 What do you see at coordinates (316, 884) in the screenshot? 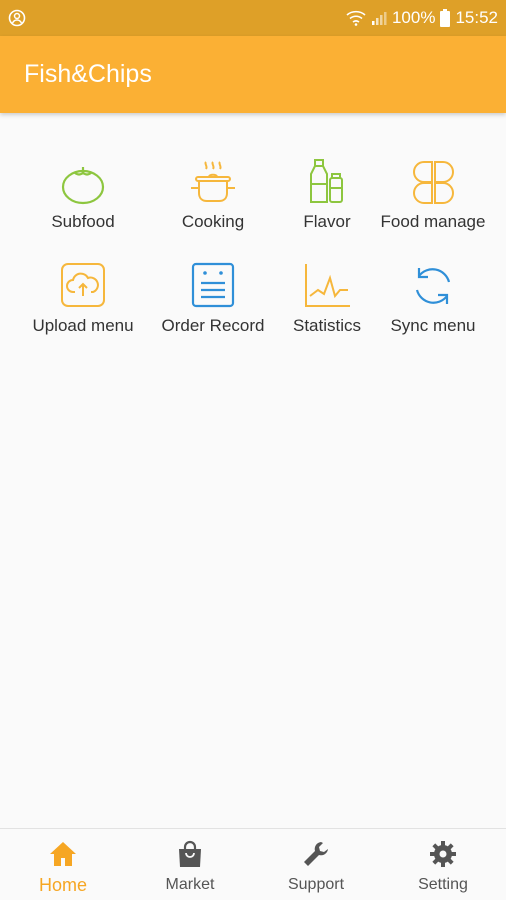
I see `nav-label: Support` at bounding box center [316, 884].